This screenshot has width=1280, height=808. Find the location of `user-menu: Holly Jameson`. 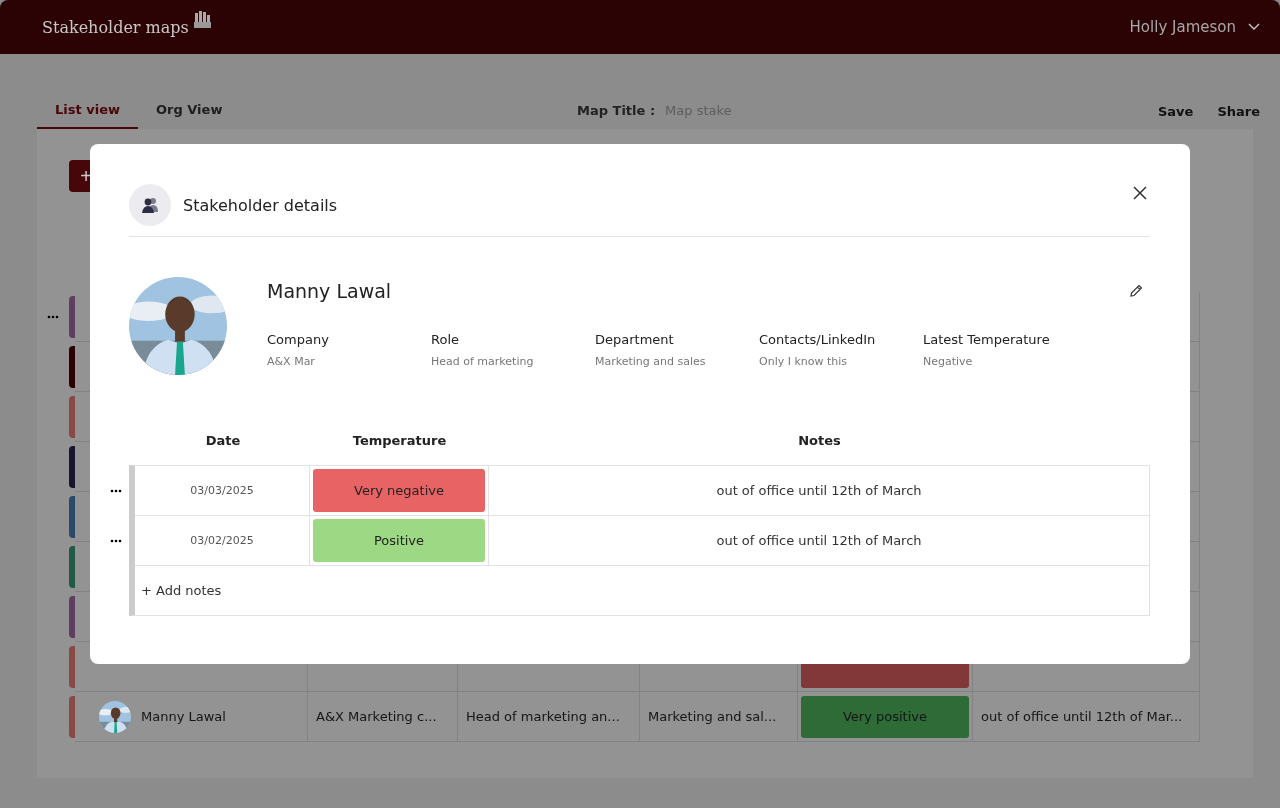

user-menu: Holly Jameson is located at coordinates (1194, 27).